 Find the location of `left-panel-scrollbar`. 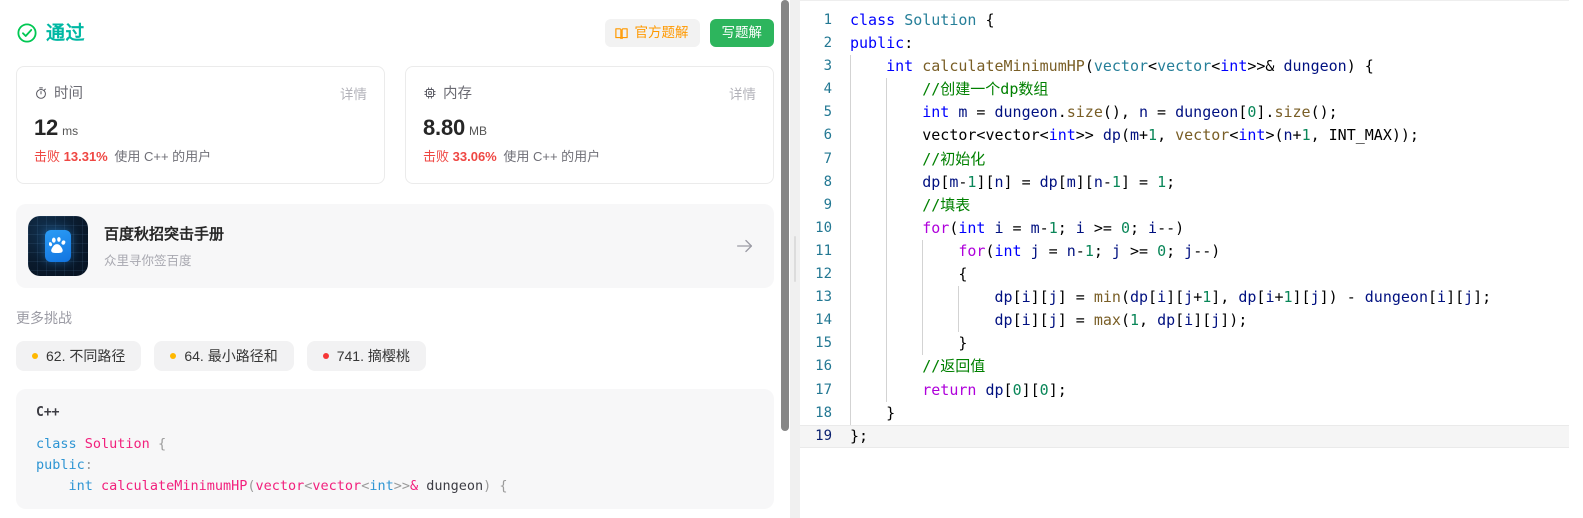

left-panel-scrollbar is located at coordinates (785, 259).